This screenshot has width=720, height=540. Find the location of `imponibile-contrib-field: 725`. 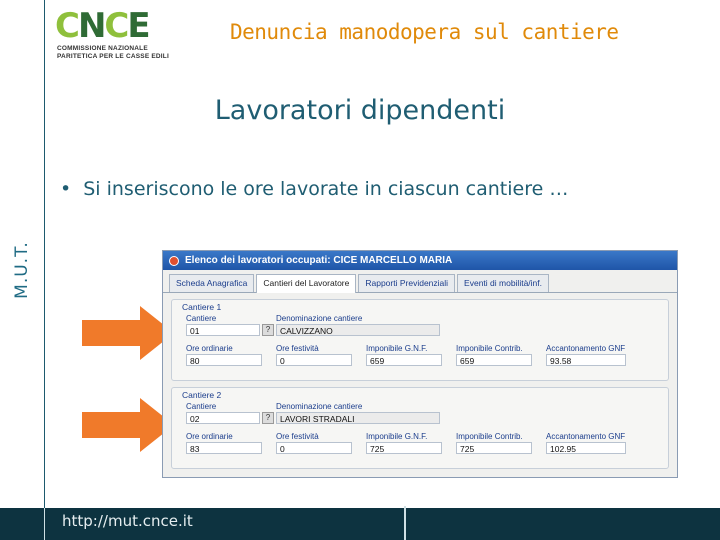

imponibile-contrib-field: 725 is located at coordinates (494, 448).